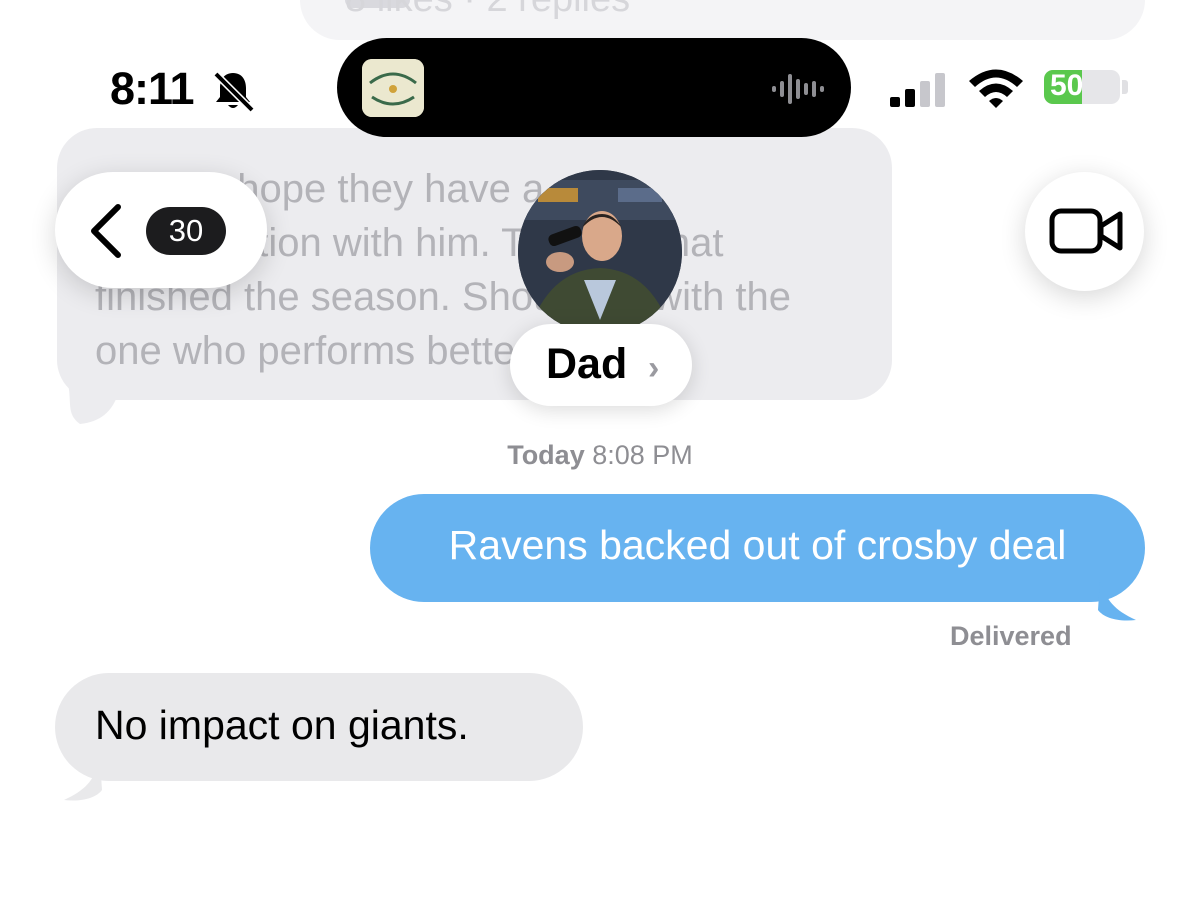 The image size is (1200, 921). Describe the element at coordinates (234, 92) in the screenshot. I see `bell-slash-icon` at that location.